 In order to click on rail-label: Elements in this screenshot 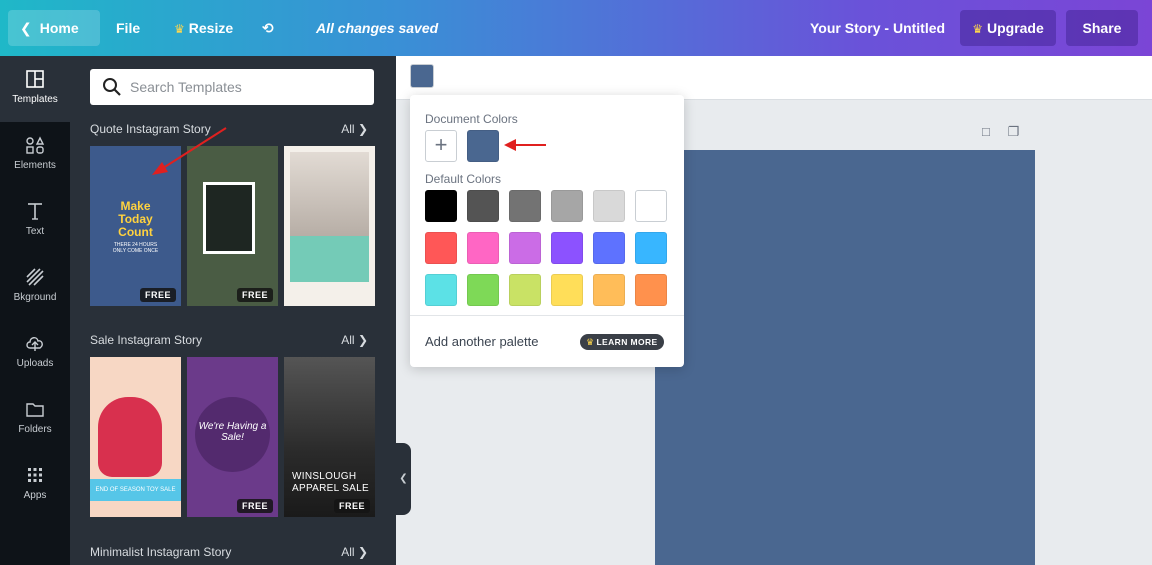, I will do `click(35, 165)`.